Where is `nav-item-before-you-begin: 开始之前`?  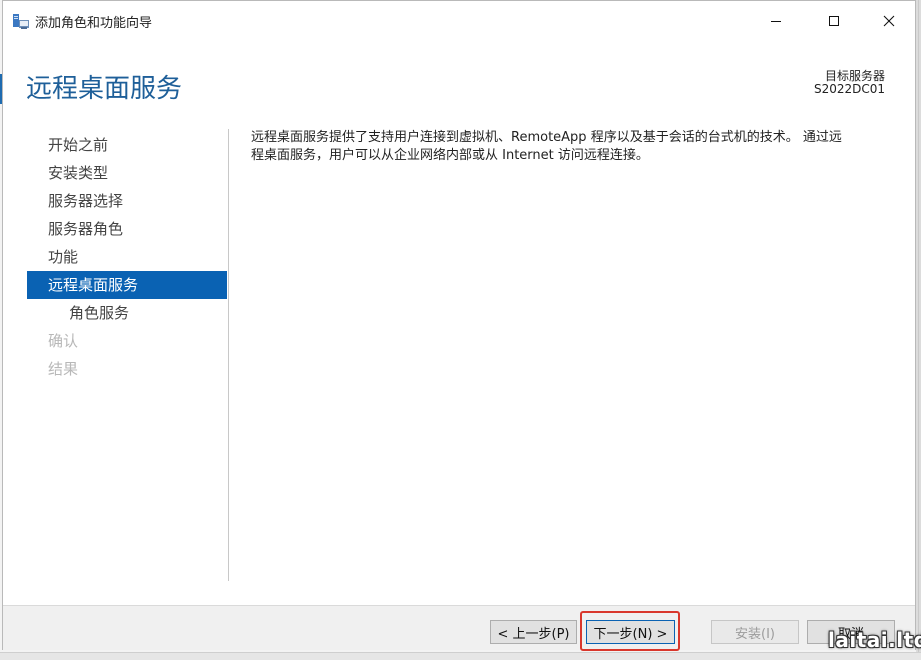 nav-item-before-you-begin: 开始之前 is located at coordinates (127, 145).